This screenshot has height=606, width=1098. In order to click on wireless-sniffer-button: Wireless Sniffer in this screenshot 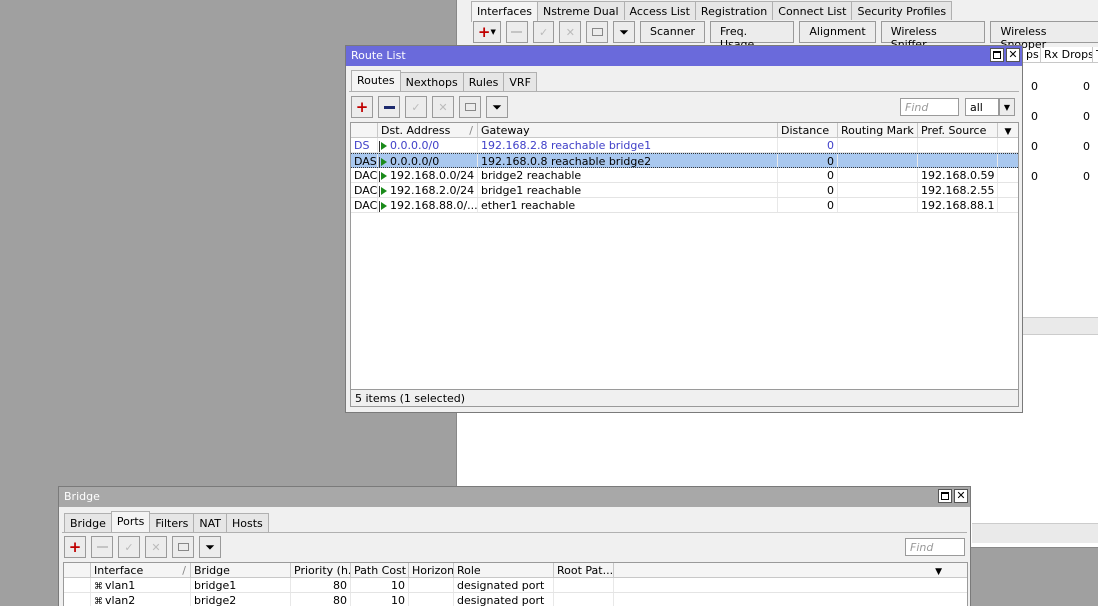, I will do `click(933, 36)`.